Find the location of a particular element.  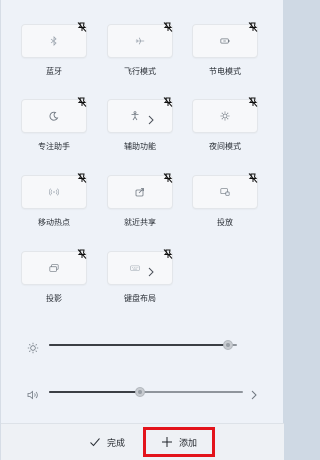

tile-label: 专注助手 is located at coordinates (54, 146).